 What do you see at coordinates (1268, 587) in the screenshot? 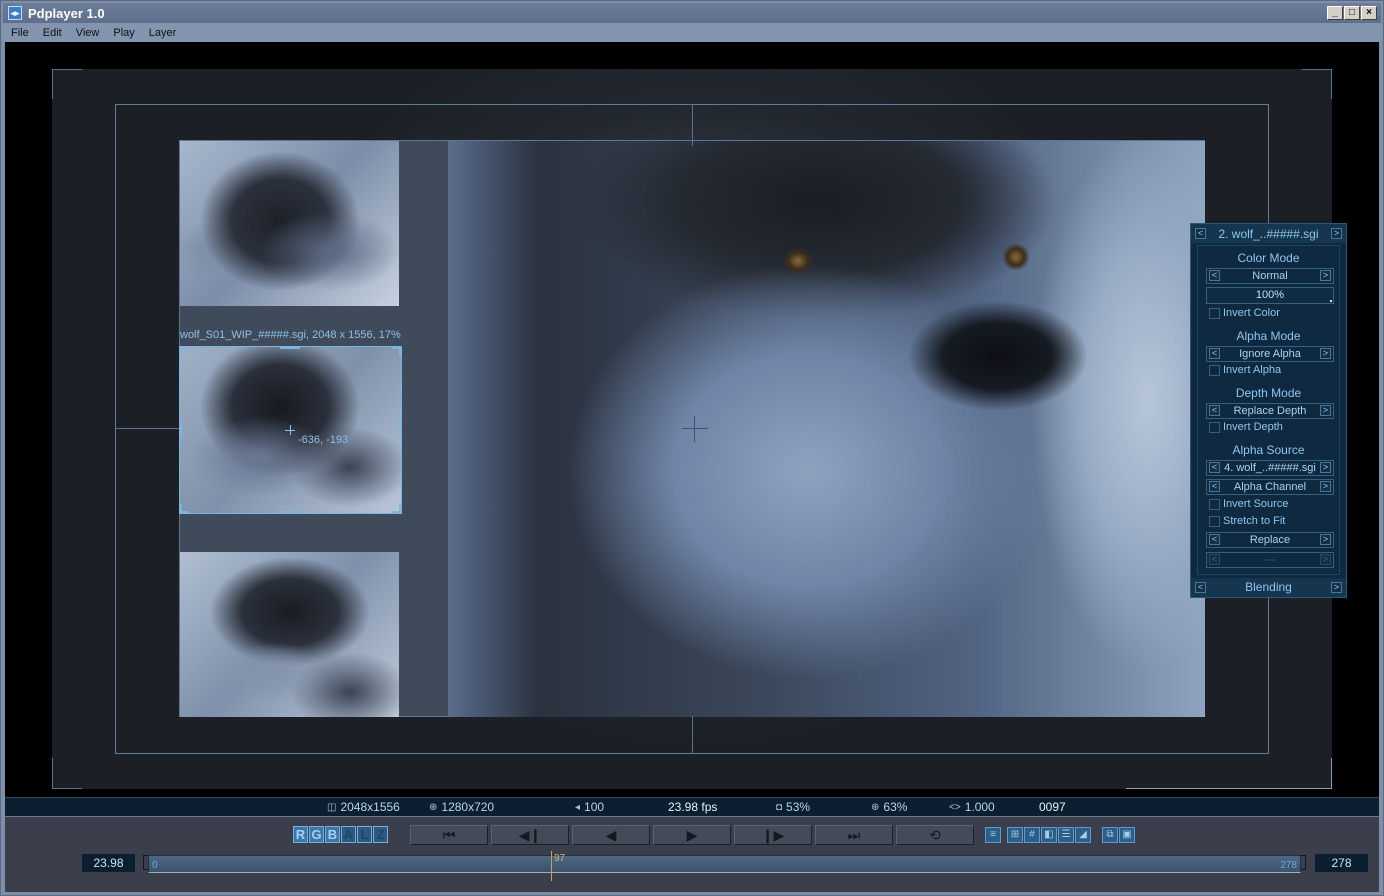
I see `blending-section: < Blending >` at bounding box center [1268, 587].